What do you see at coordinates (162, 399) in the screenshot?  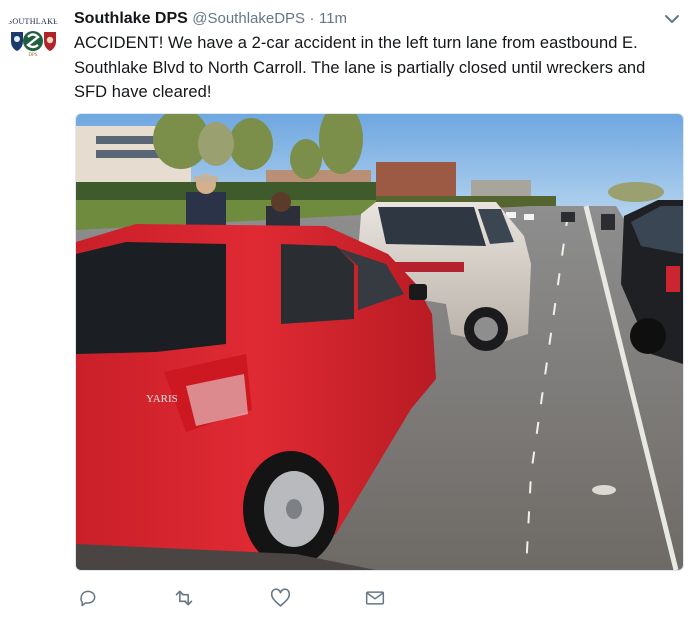 I see `car-badge: YARIS` at bounding box center [162, 399].